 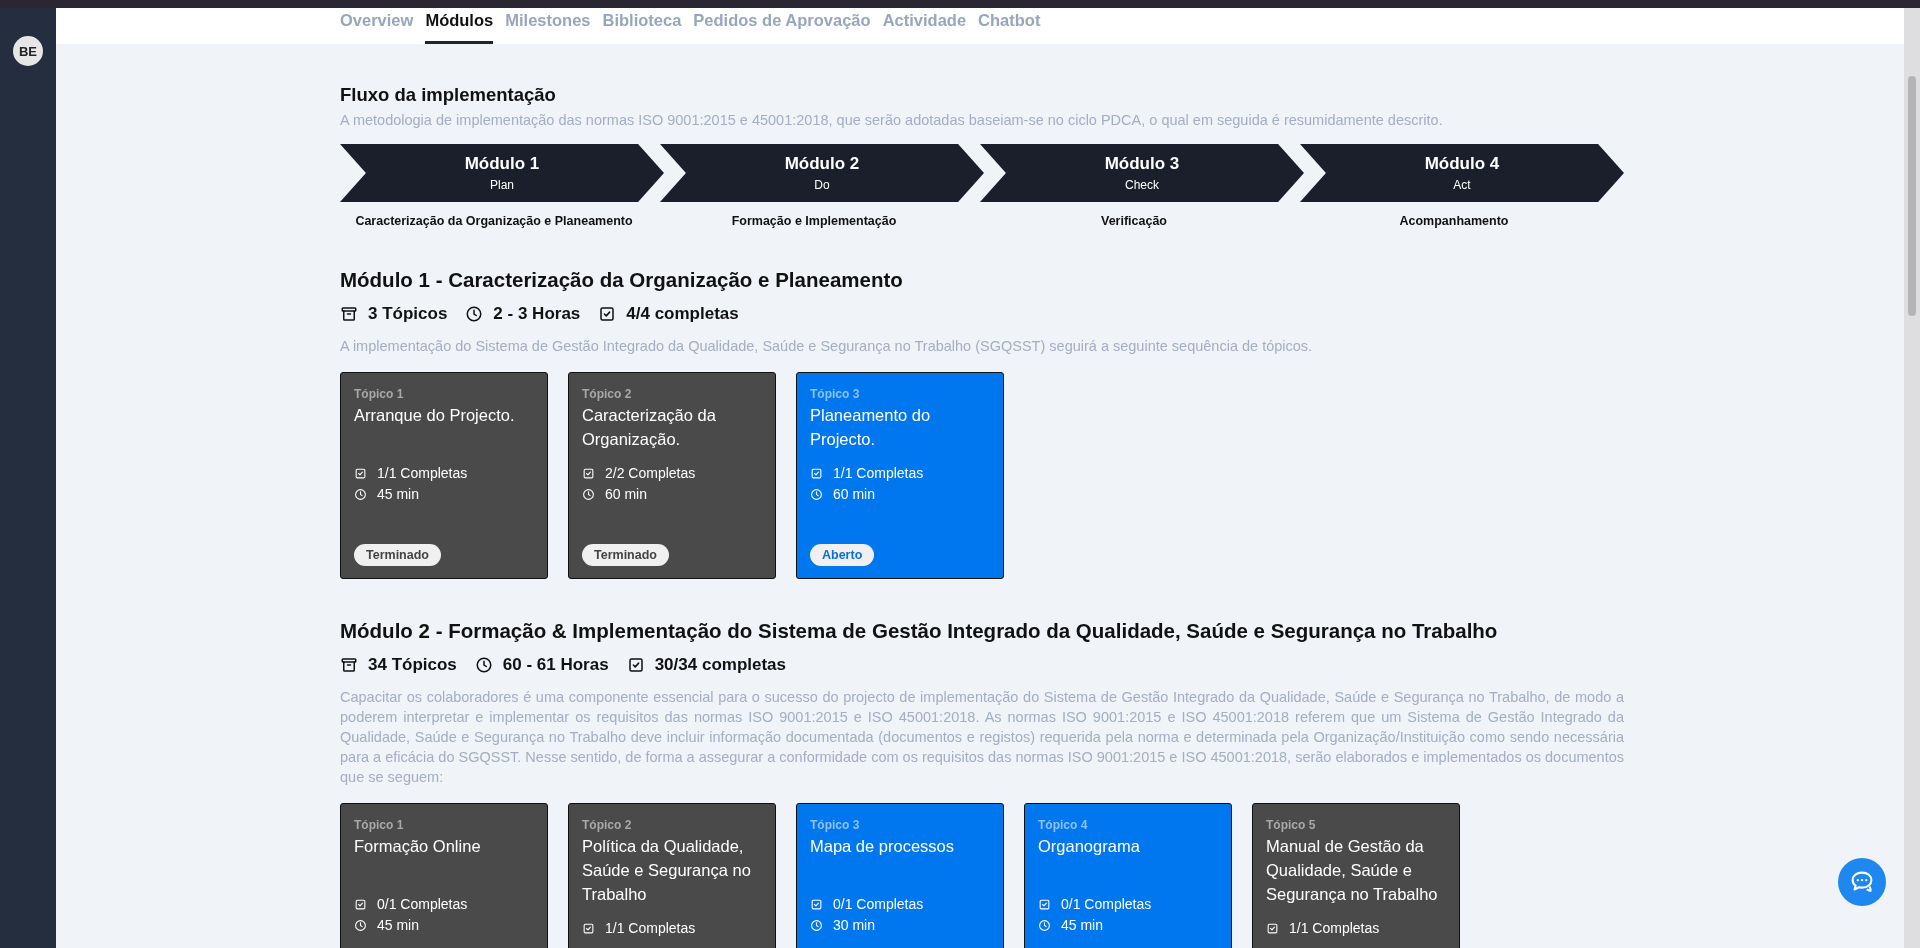 What do you see at coordinates (919, 631) in the screenshot?
I see `module-title: Módulo 2 - Formação & Implementação do Sistema de Gestão Integrado da Qualidade, Saúde e Segurança no Trabalho` at bounding box center [919, 631].